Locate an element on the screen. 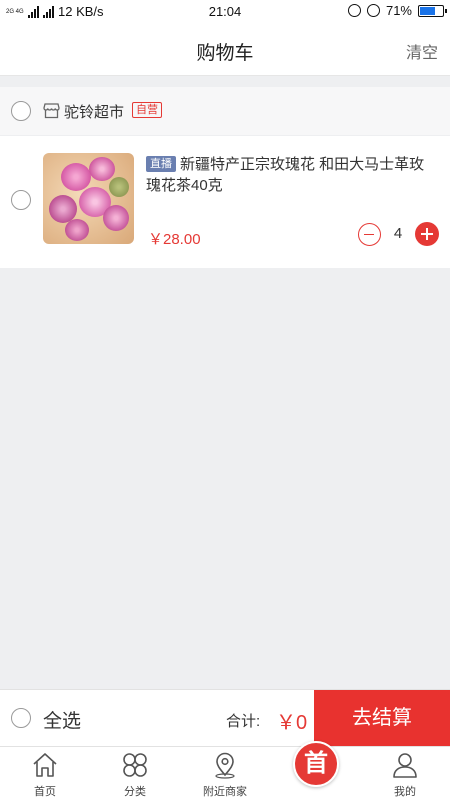 The height and width of the screenshot is (800, 450). live-badge: 直播 is located at coordinates (161, 164).